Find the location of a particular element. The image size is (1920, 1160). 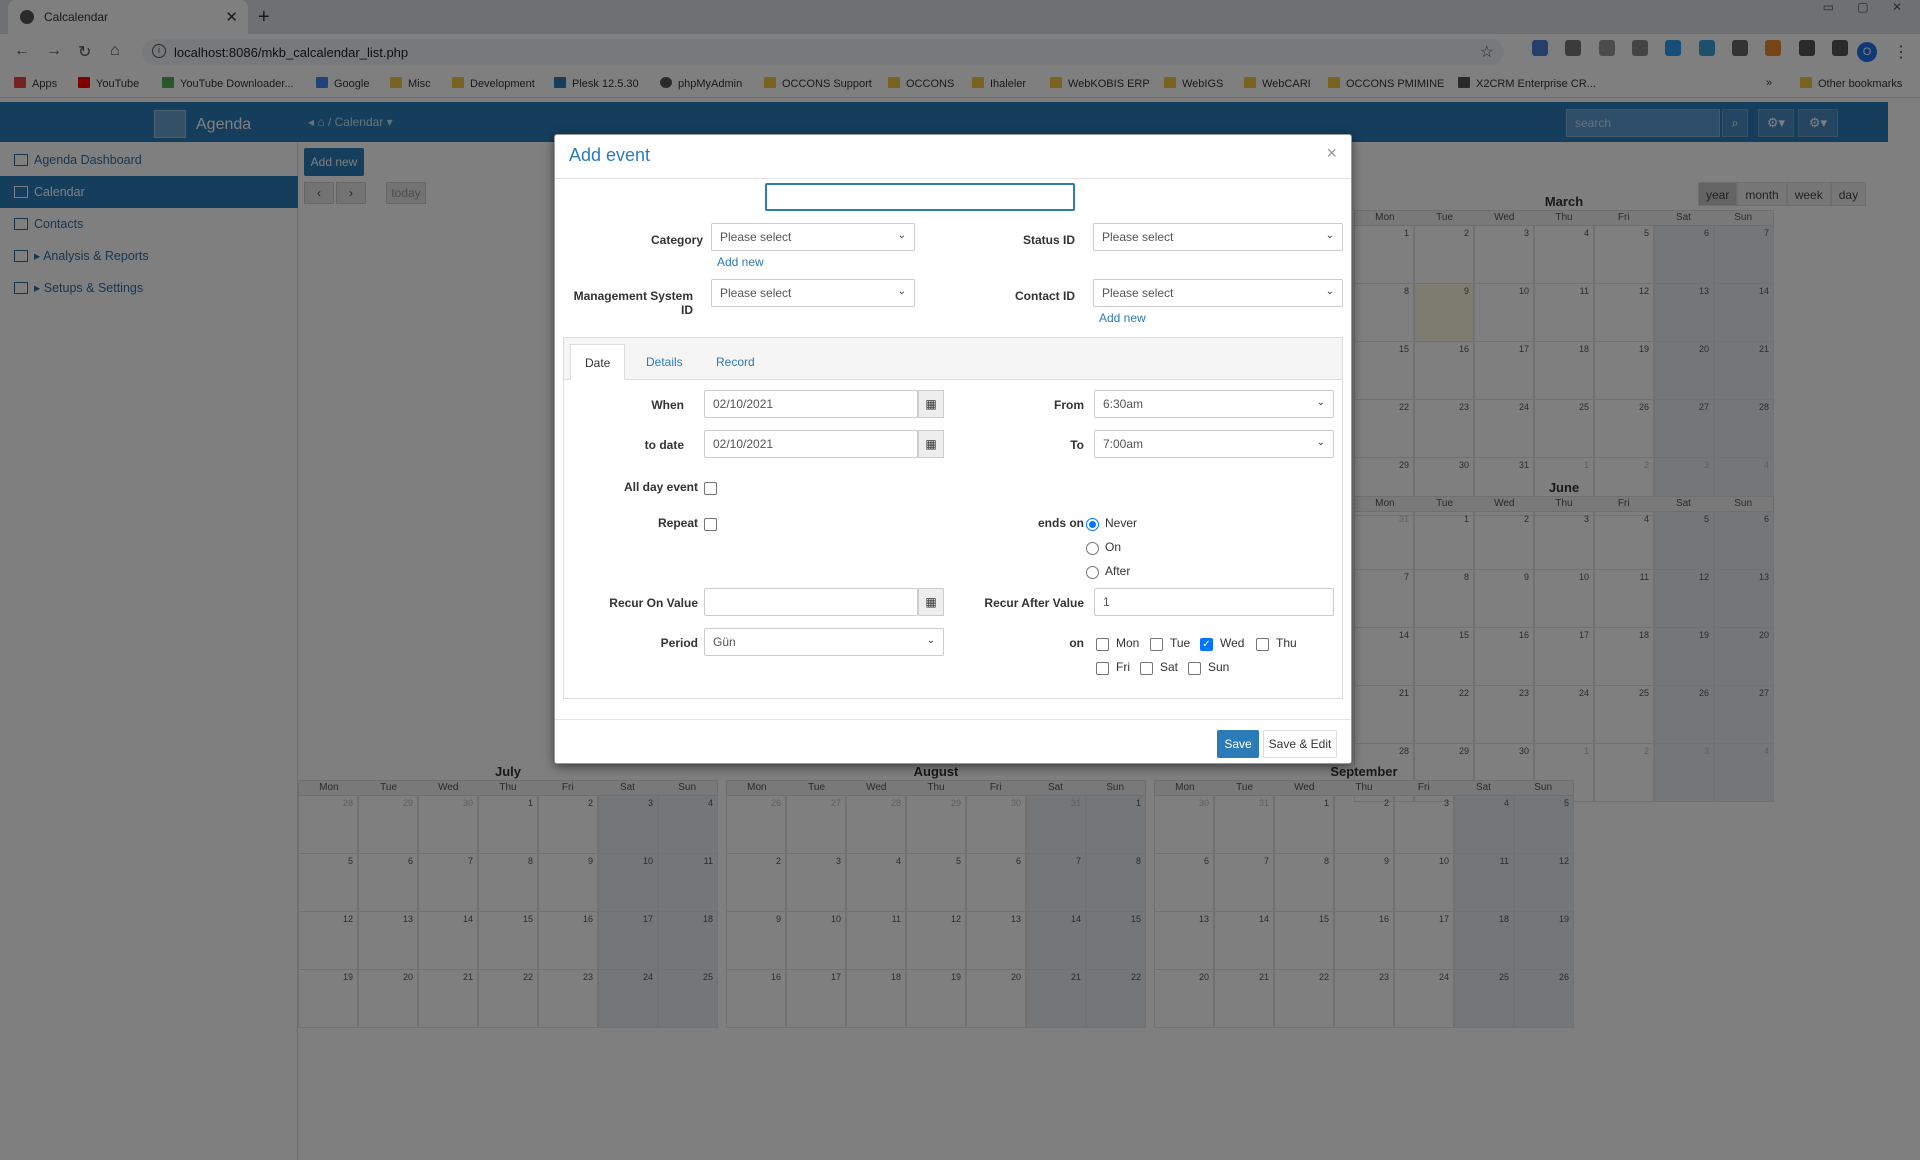

on-label: on is located at coordinates (1076, 643).